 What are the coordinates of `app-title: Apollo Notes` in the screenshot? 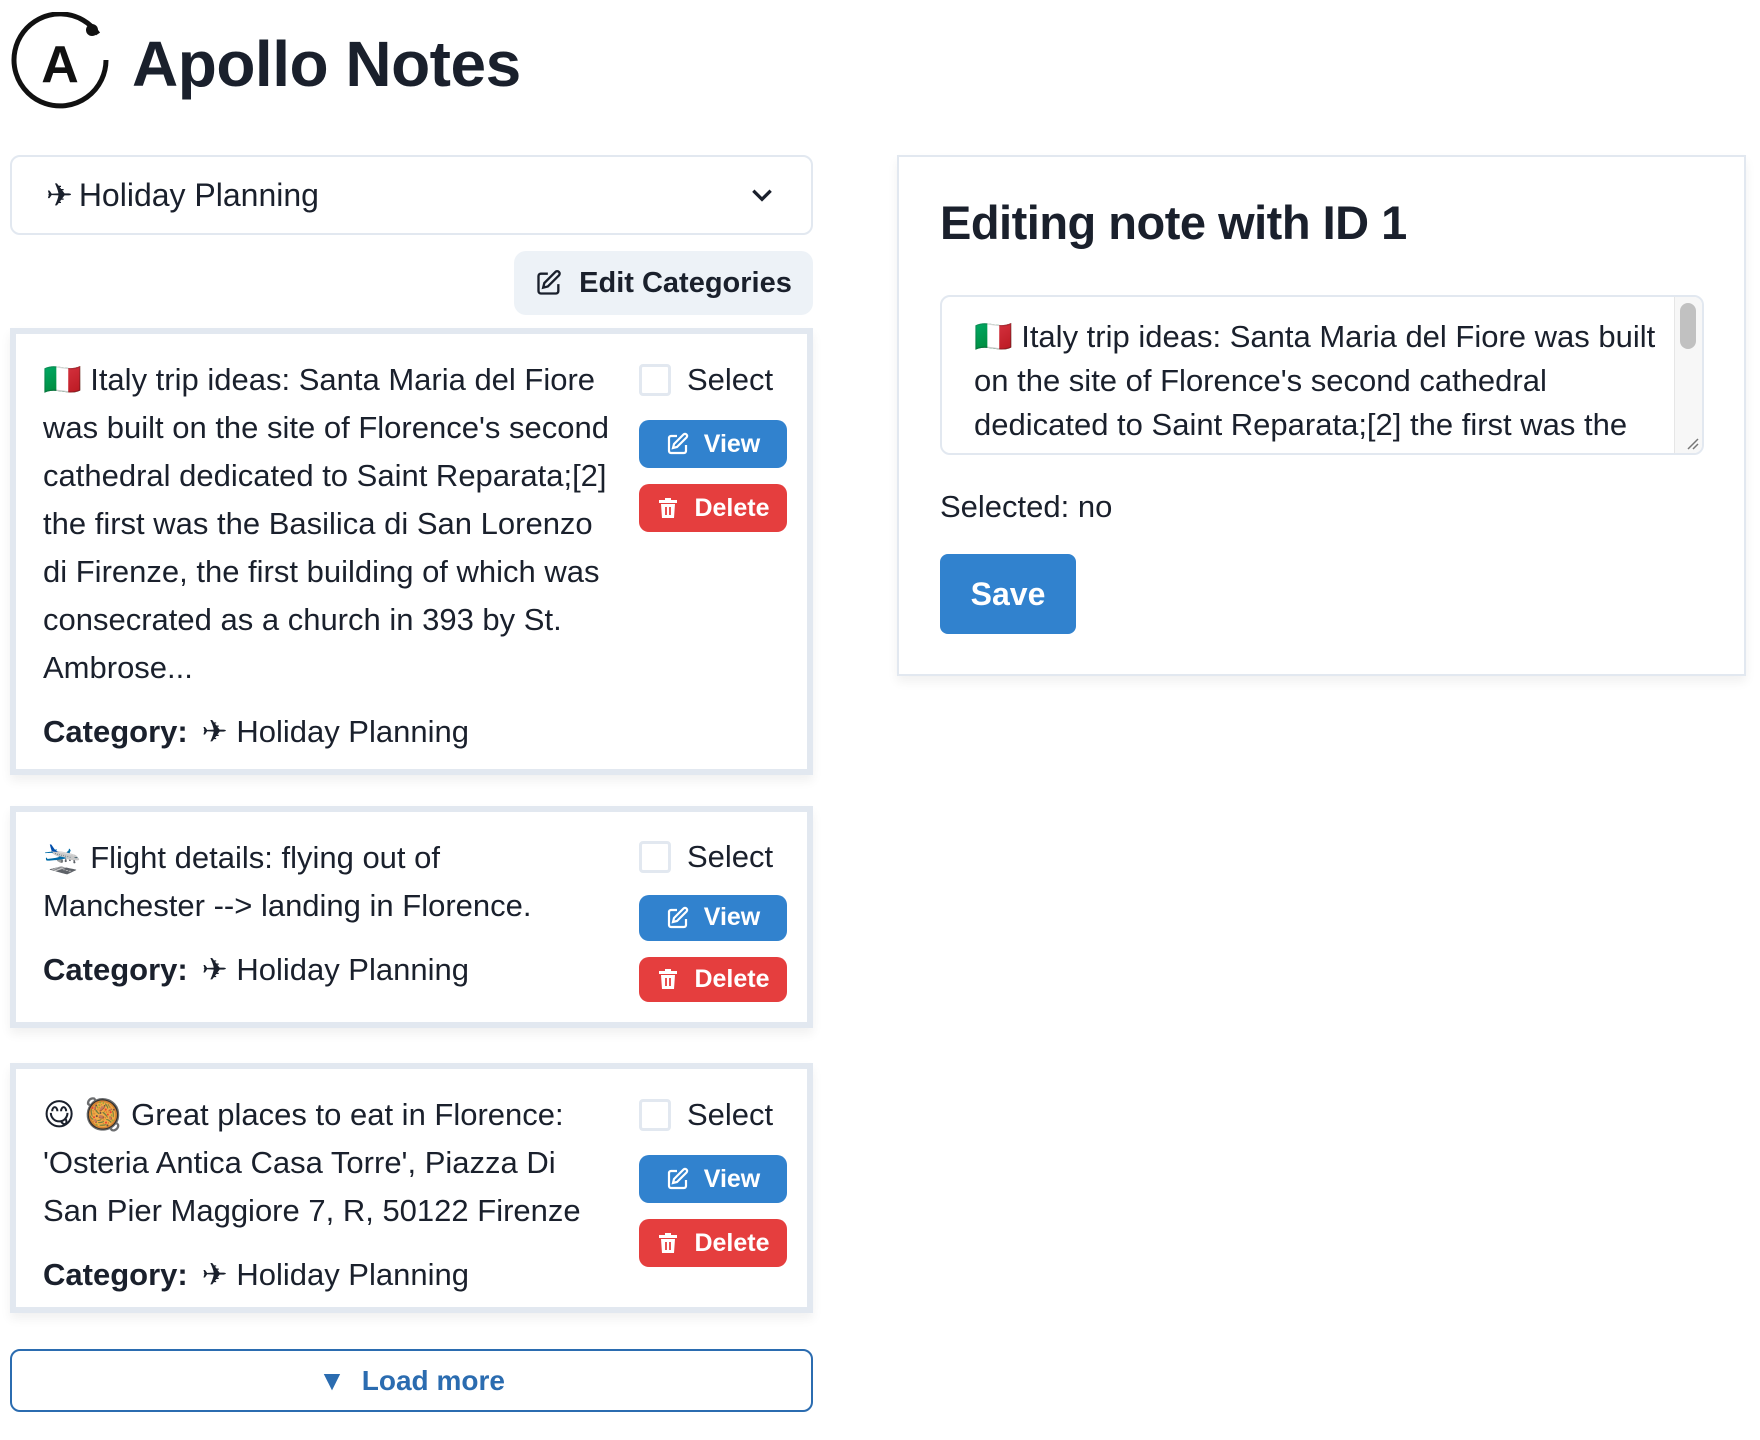 It's located at (326, 64).